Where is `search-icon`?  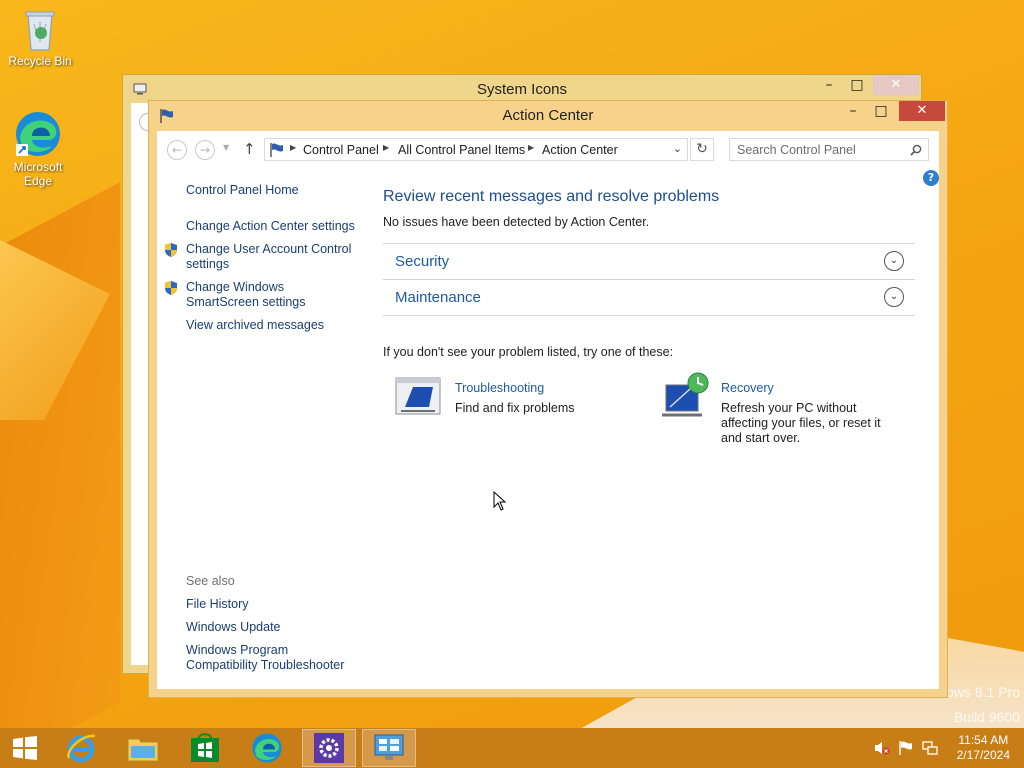 search-icon is located at coordinates (916, 150).